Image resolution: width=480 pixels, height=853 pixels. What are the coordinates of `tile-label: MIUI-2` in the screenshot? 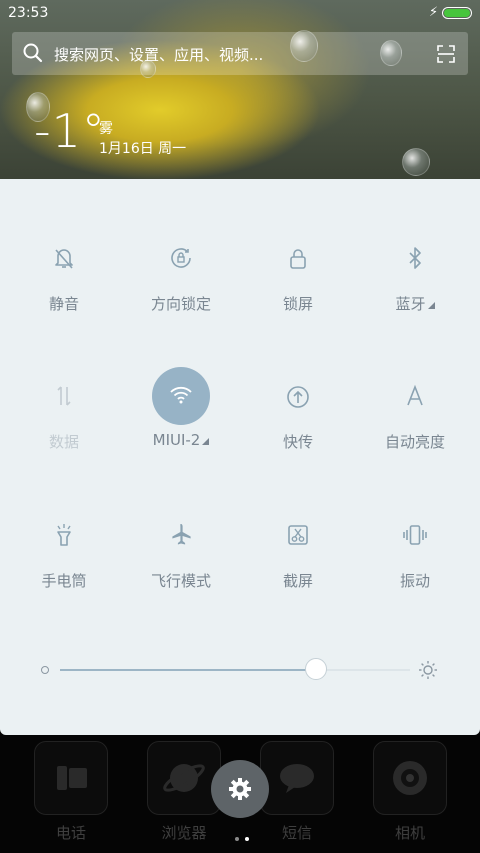 It's located at (181, 440).